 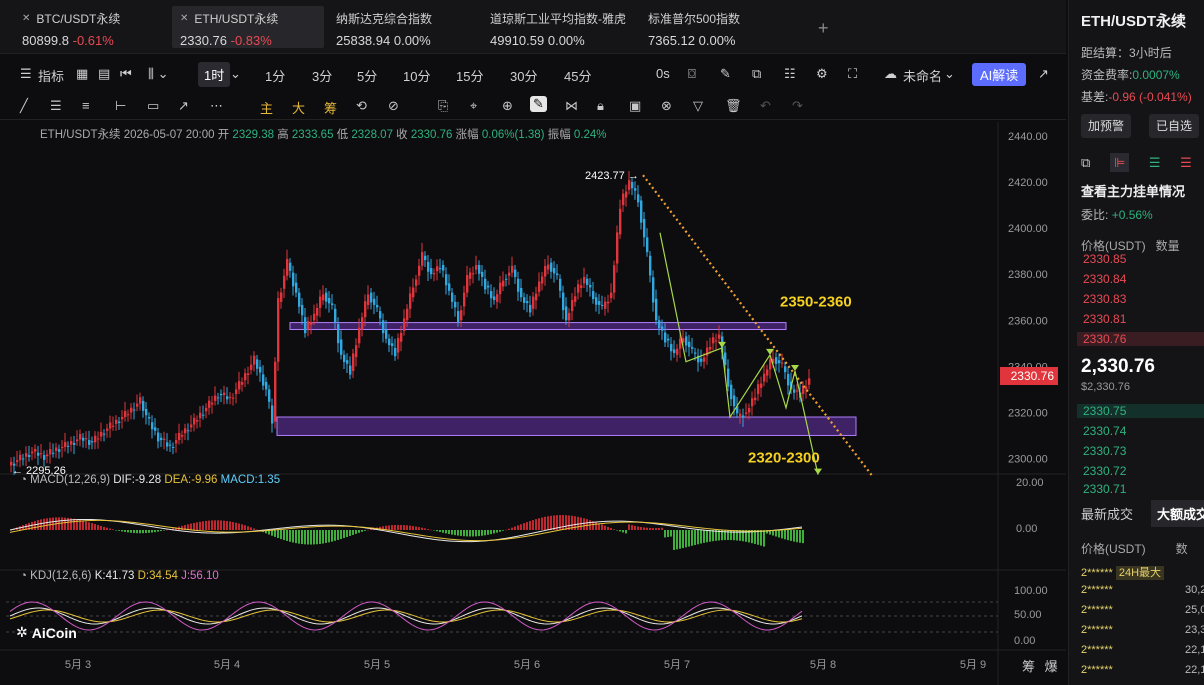 I want to click on ticker-nasdaq: 纳斯达克综合指数 25838.94 0.00%, so click(x=384, y=27).